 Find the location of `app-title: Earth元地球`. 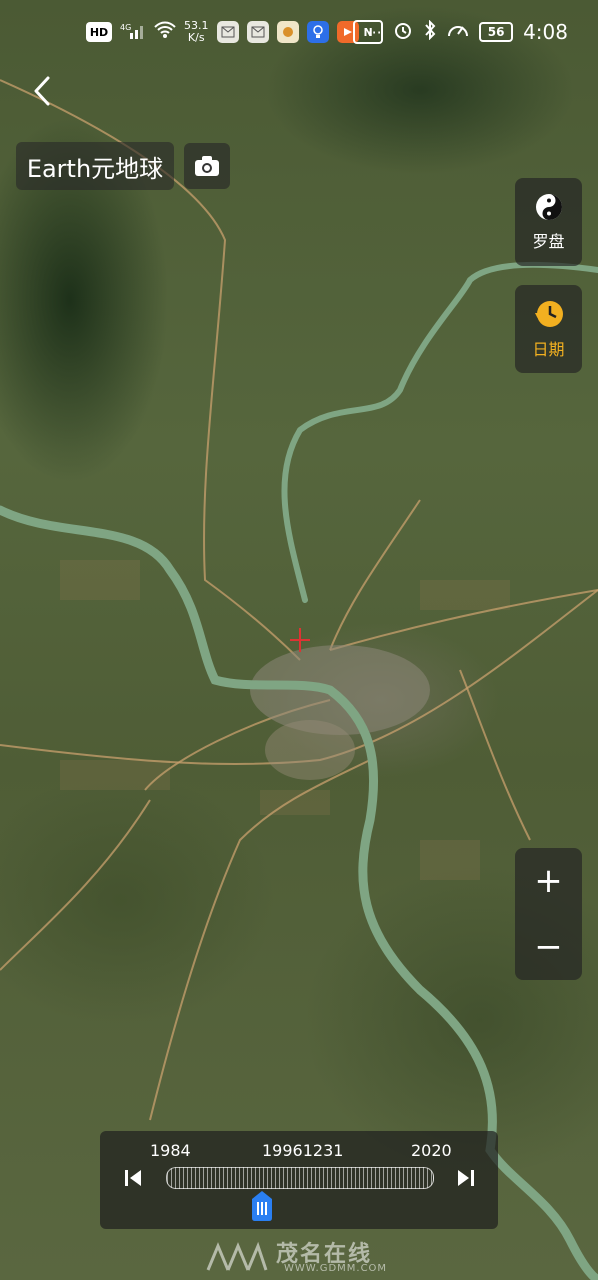

app-title: Earth元地球 is located at coordinates (95, 166).